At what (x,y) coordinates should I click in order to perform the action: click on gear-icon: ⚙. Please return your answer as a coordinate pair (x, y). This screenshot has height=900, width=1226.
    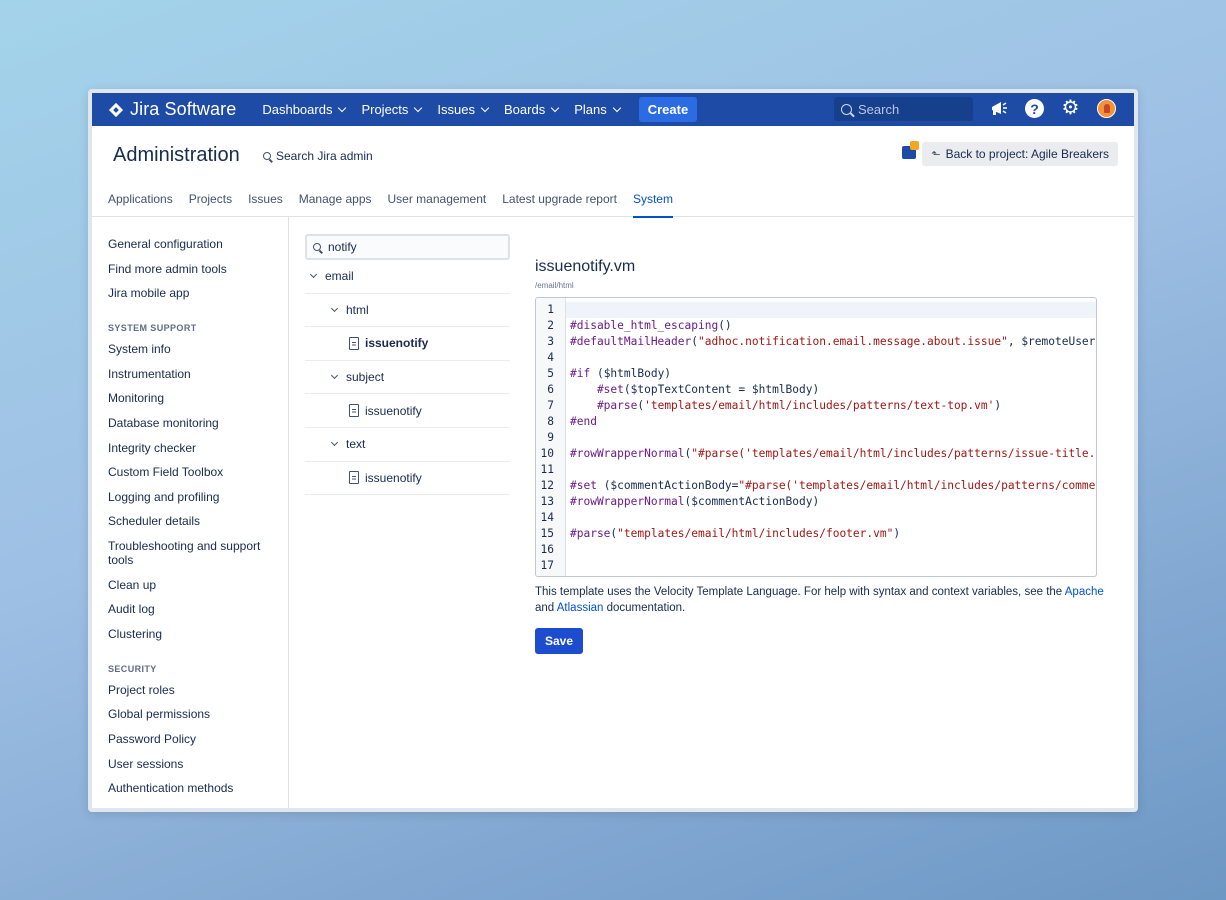
    Looking at the image, I should click on (1070, 108).